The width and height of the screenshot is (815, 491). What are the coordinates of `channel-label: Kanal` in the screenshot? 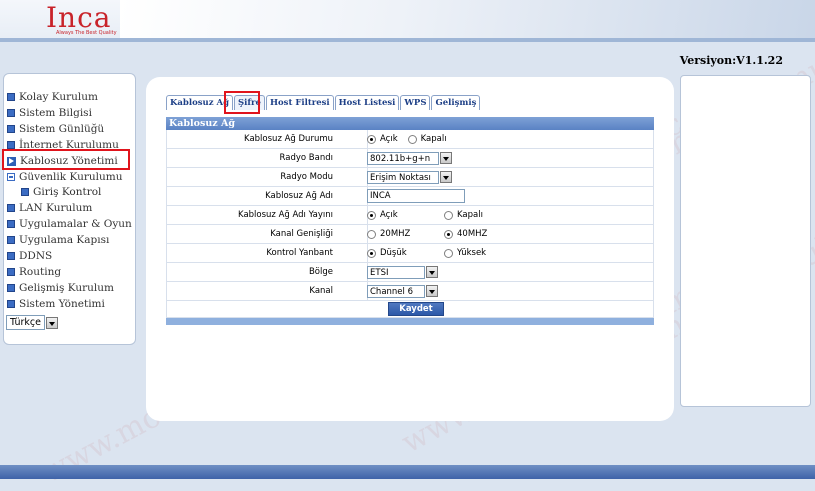 It's located at (321, 291).